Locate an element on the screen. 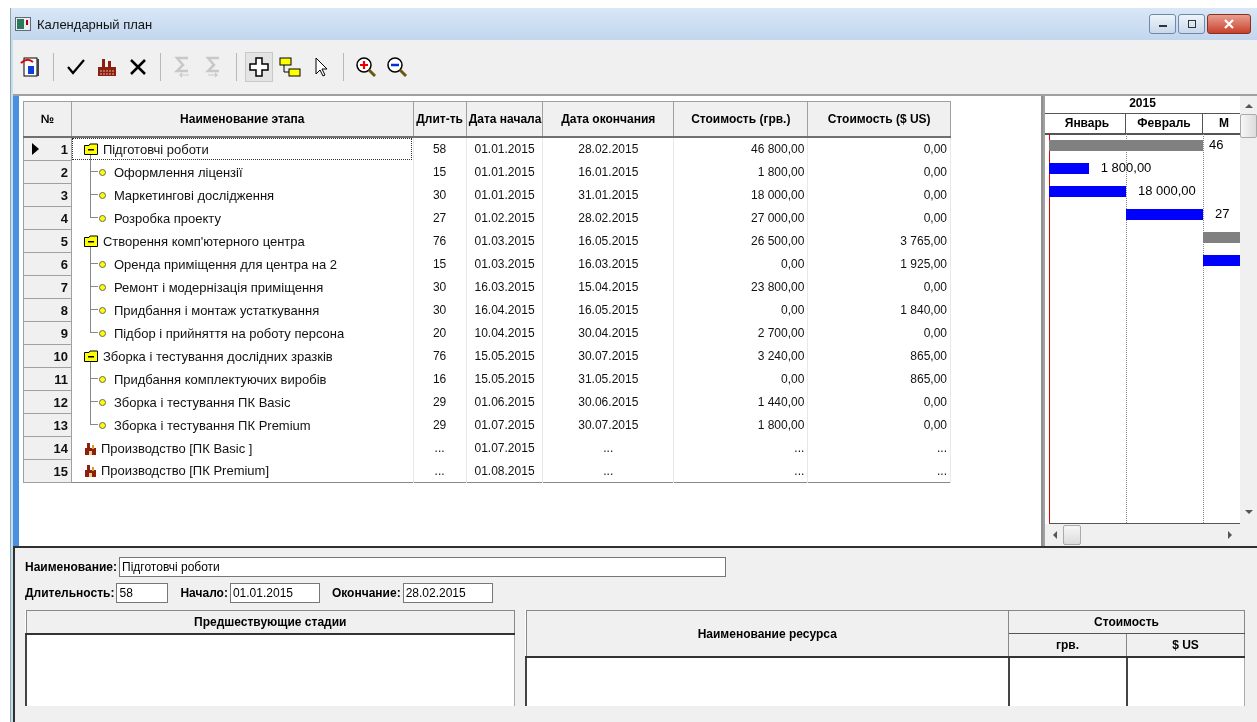  stage-name: Оренда приміщення для центра на 2 is located at coordinates (225, 264).